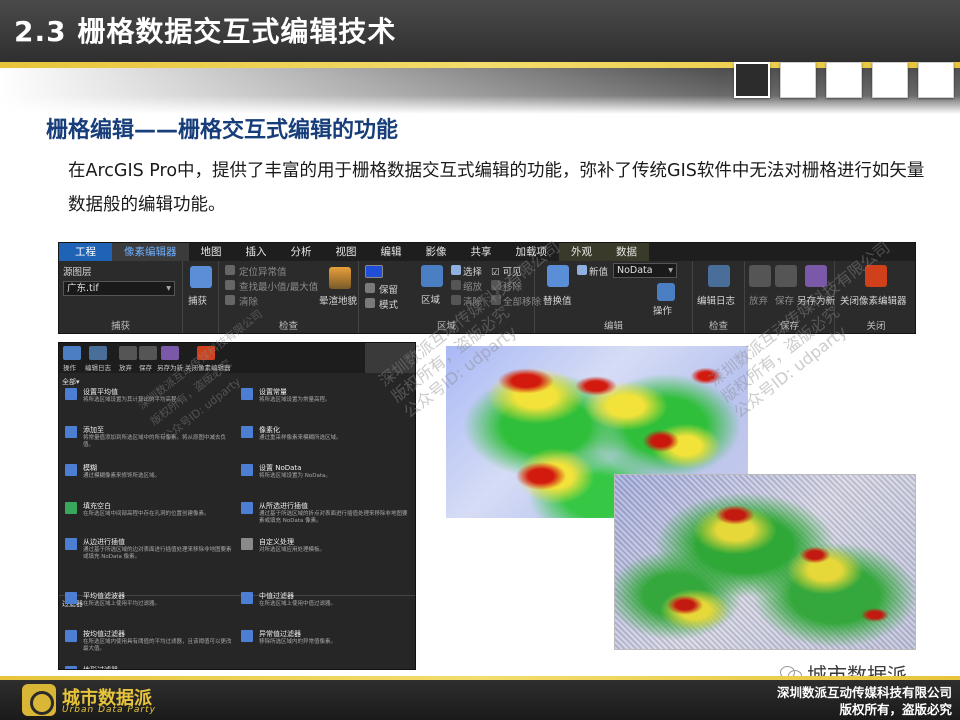 The image size is (960, 720). What do you see at coordinates (119, 288) in the screenshot?
I see `source-layer-dropdown: 广东.tif` at bounding box center [119, 288].